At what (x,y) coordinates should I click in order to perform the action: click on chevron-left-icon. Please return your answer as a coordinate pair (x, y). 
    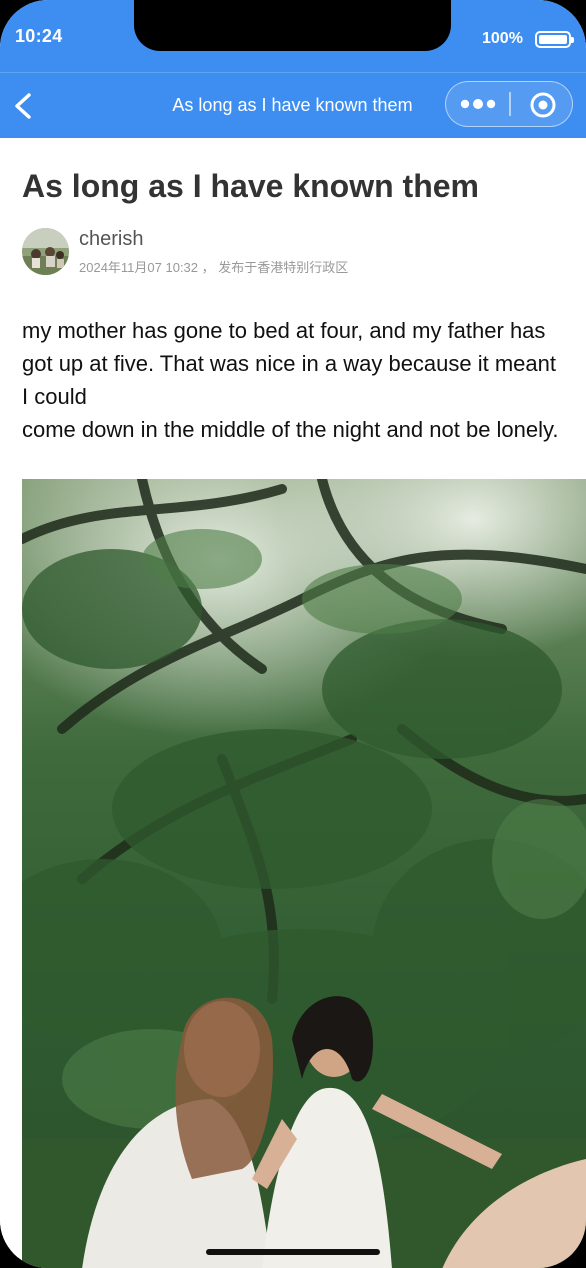
    Looking at the image, I should click on (23, 106).